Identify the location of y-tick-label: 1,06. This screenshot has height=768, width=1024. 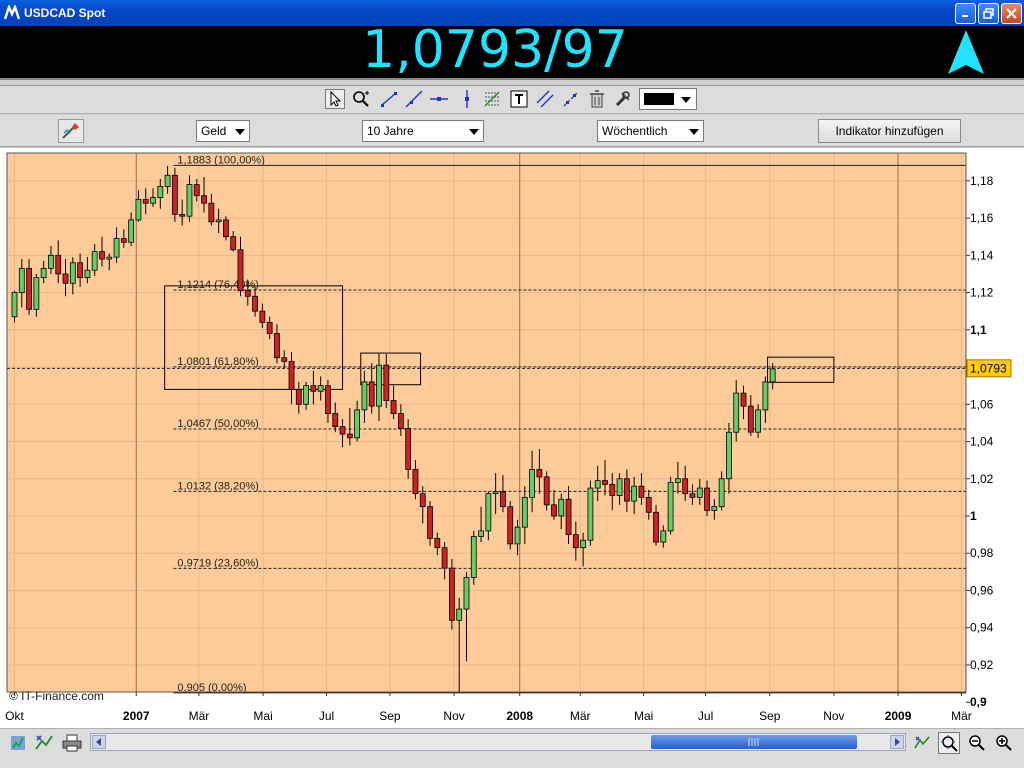
(982, 404).